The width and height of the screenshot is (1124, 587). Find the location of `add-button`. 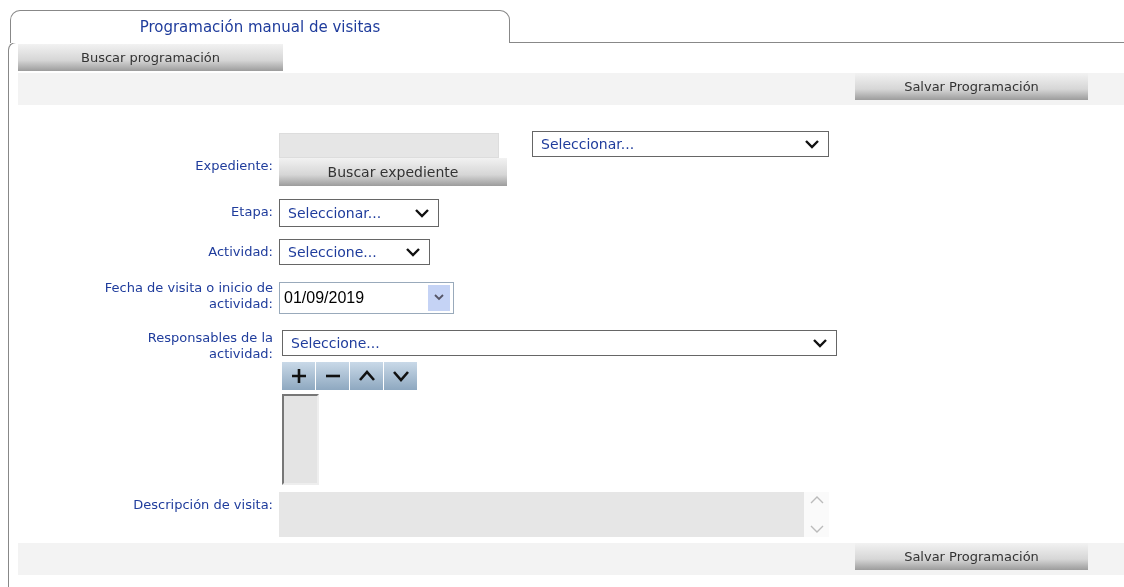

add-button is located at coordinates (298, 375).